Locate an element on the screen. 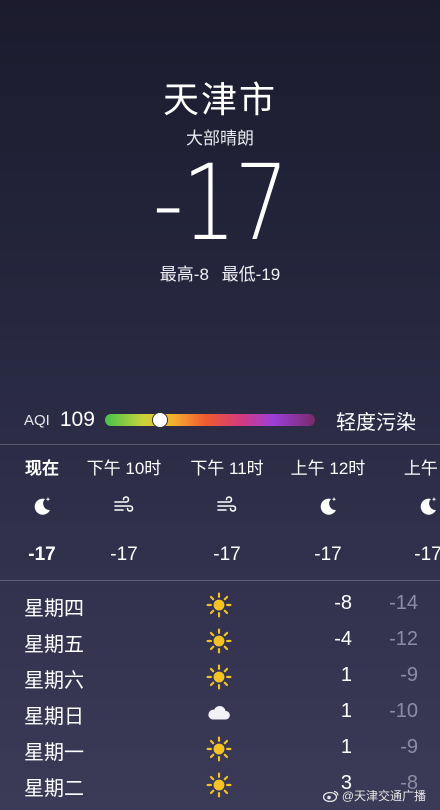 This screenshot has height=810, width=440. day-high-temperature: -8 is located at coordinates (343, 603).